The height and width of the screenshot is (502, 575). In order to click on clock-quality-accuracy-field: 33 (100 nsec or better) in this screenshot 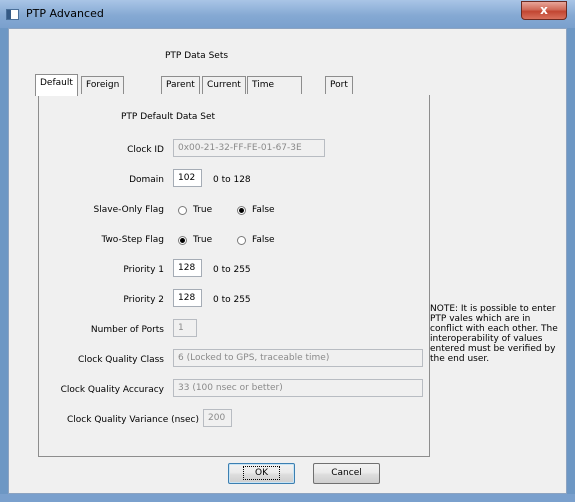, I will do `click(298, 388)`.